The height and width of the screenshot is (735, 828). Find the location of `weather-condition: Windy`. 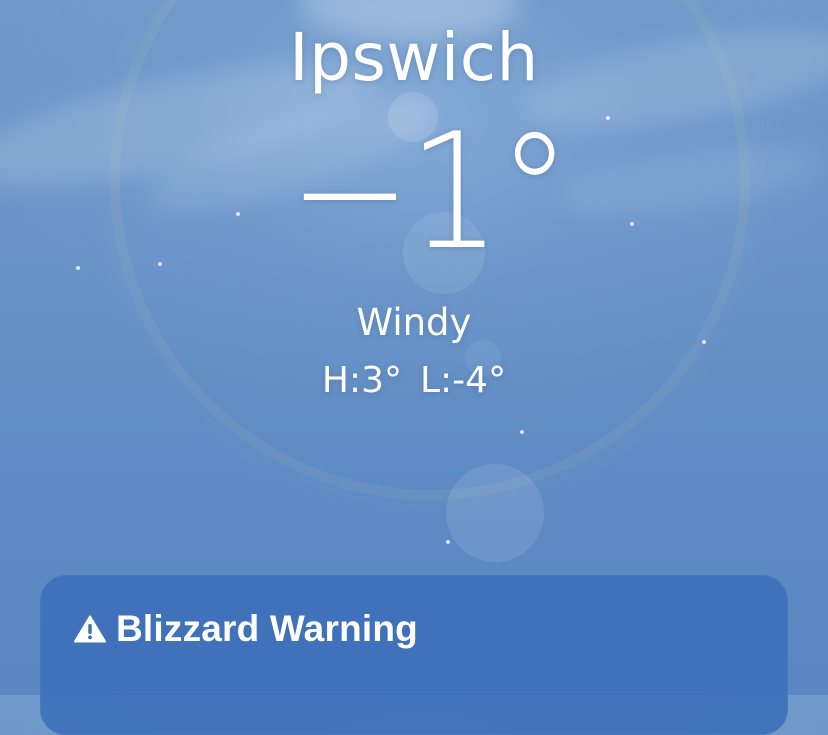

weather-condition: Windy is located at coordinates (414, 322).